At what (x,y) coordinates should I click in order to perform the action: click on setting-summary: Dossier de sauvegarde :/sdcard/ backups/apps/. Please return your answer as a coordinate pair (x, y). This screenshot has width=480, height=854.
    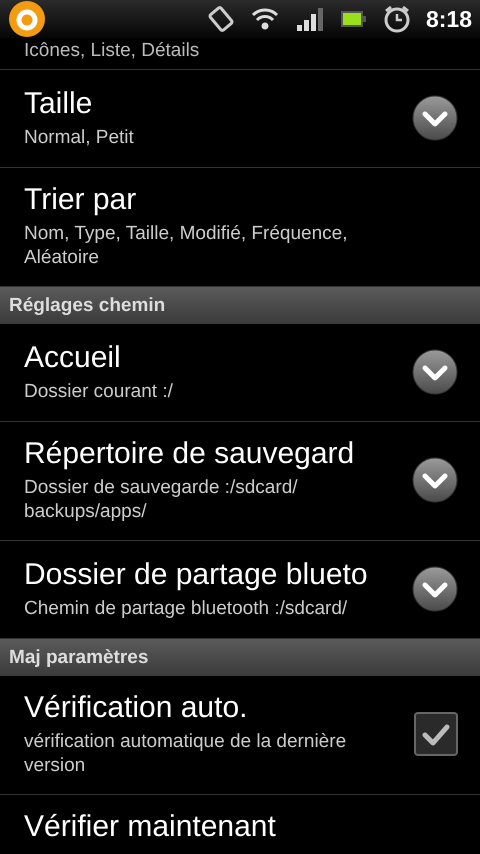
    Looking at the image, I should click on (161, 500).